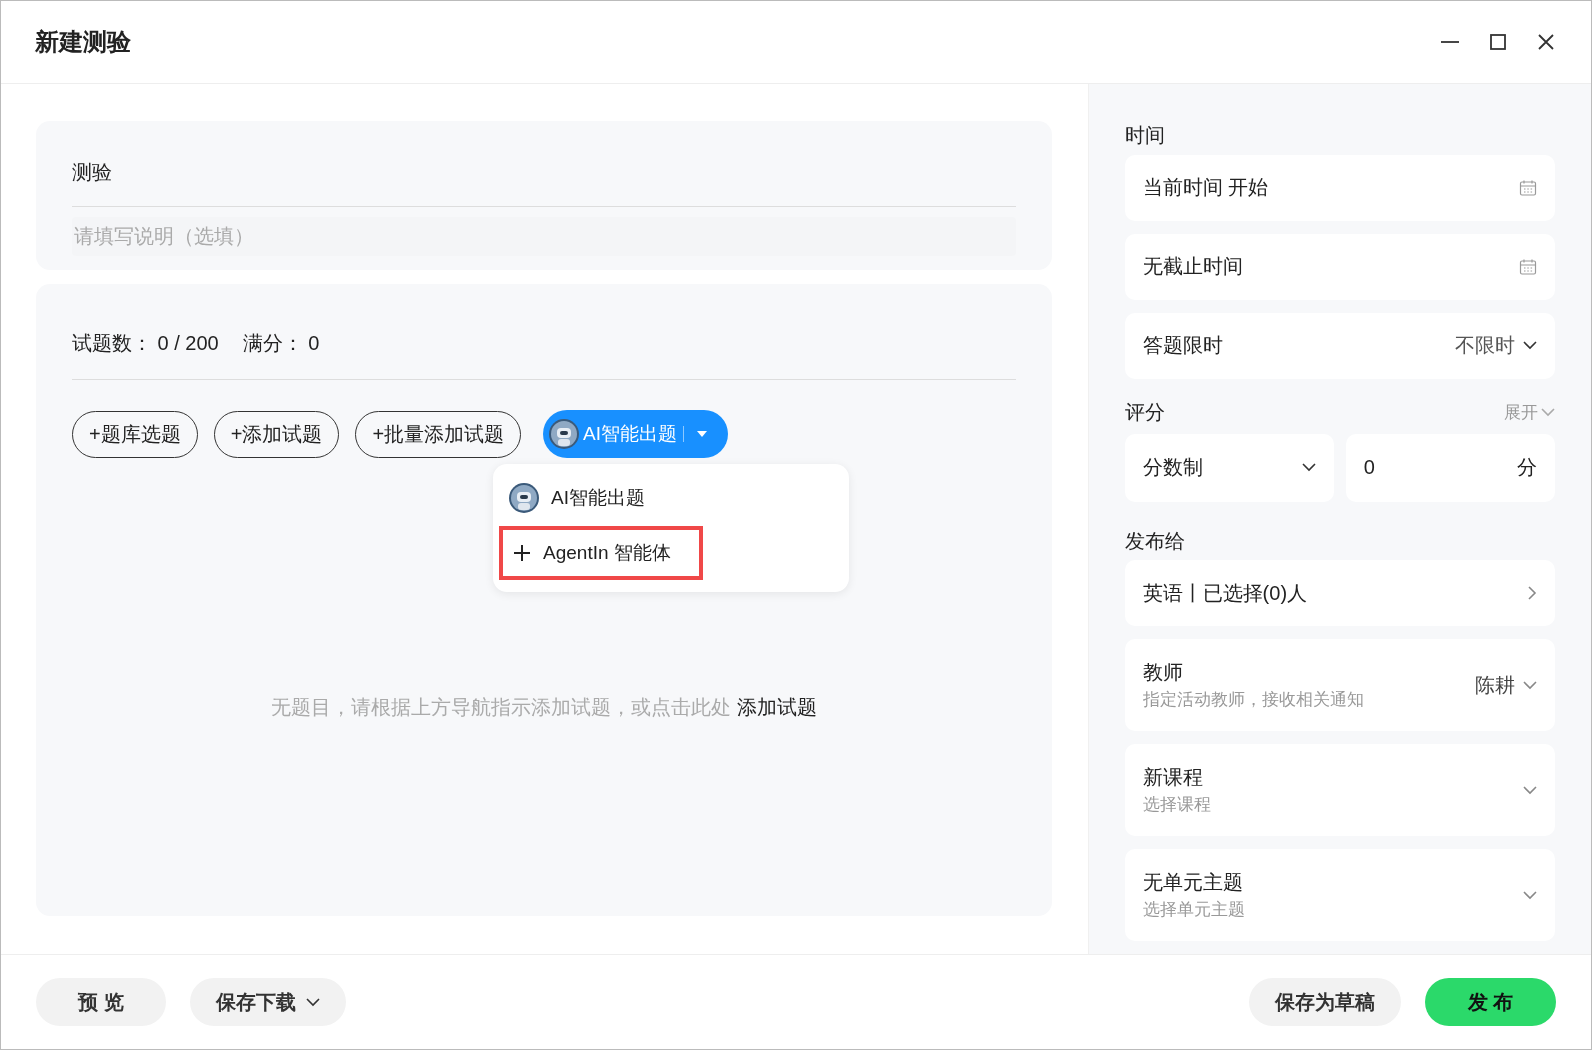 The width and height of the screenshot is (1592, 1050). I want to click on minimize-icon, so click(1450, 42).